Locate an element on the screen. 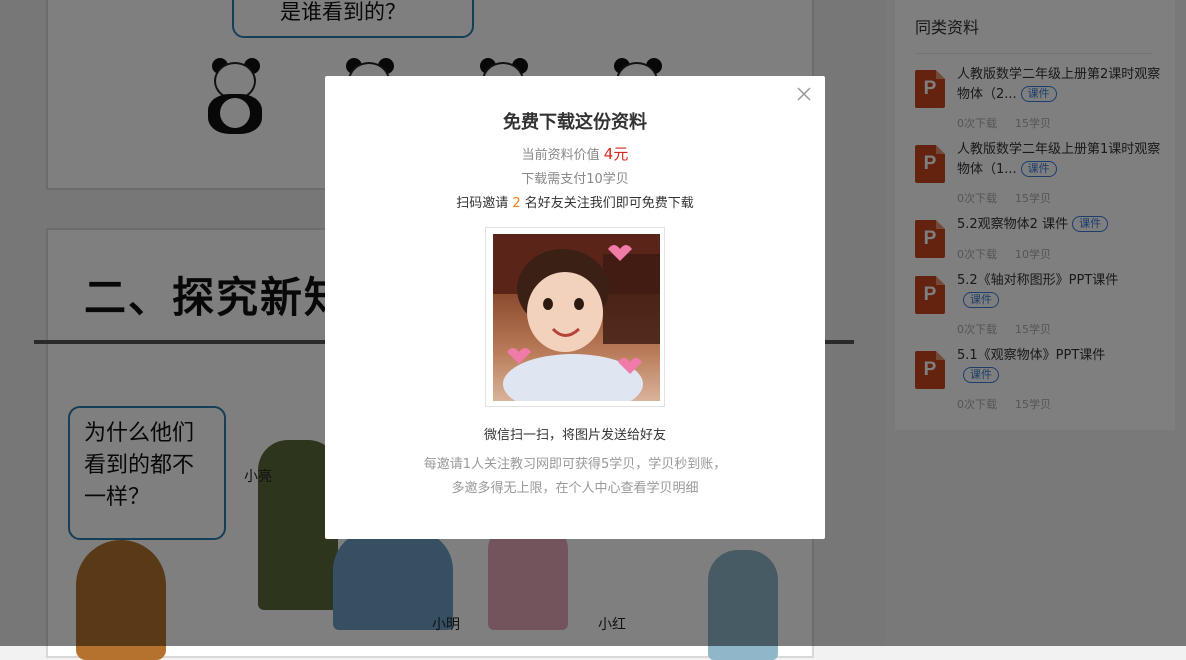 Image resolution: width=1186 pixels, height=660 pixels. share-photo is located at coordinates (576, 317).